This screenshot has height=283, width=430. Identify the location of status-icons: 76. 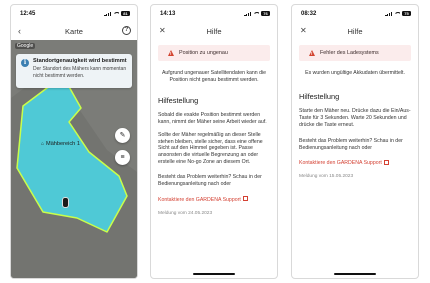
(257, 13).